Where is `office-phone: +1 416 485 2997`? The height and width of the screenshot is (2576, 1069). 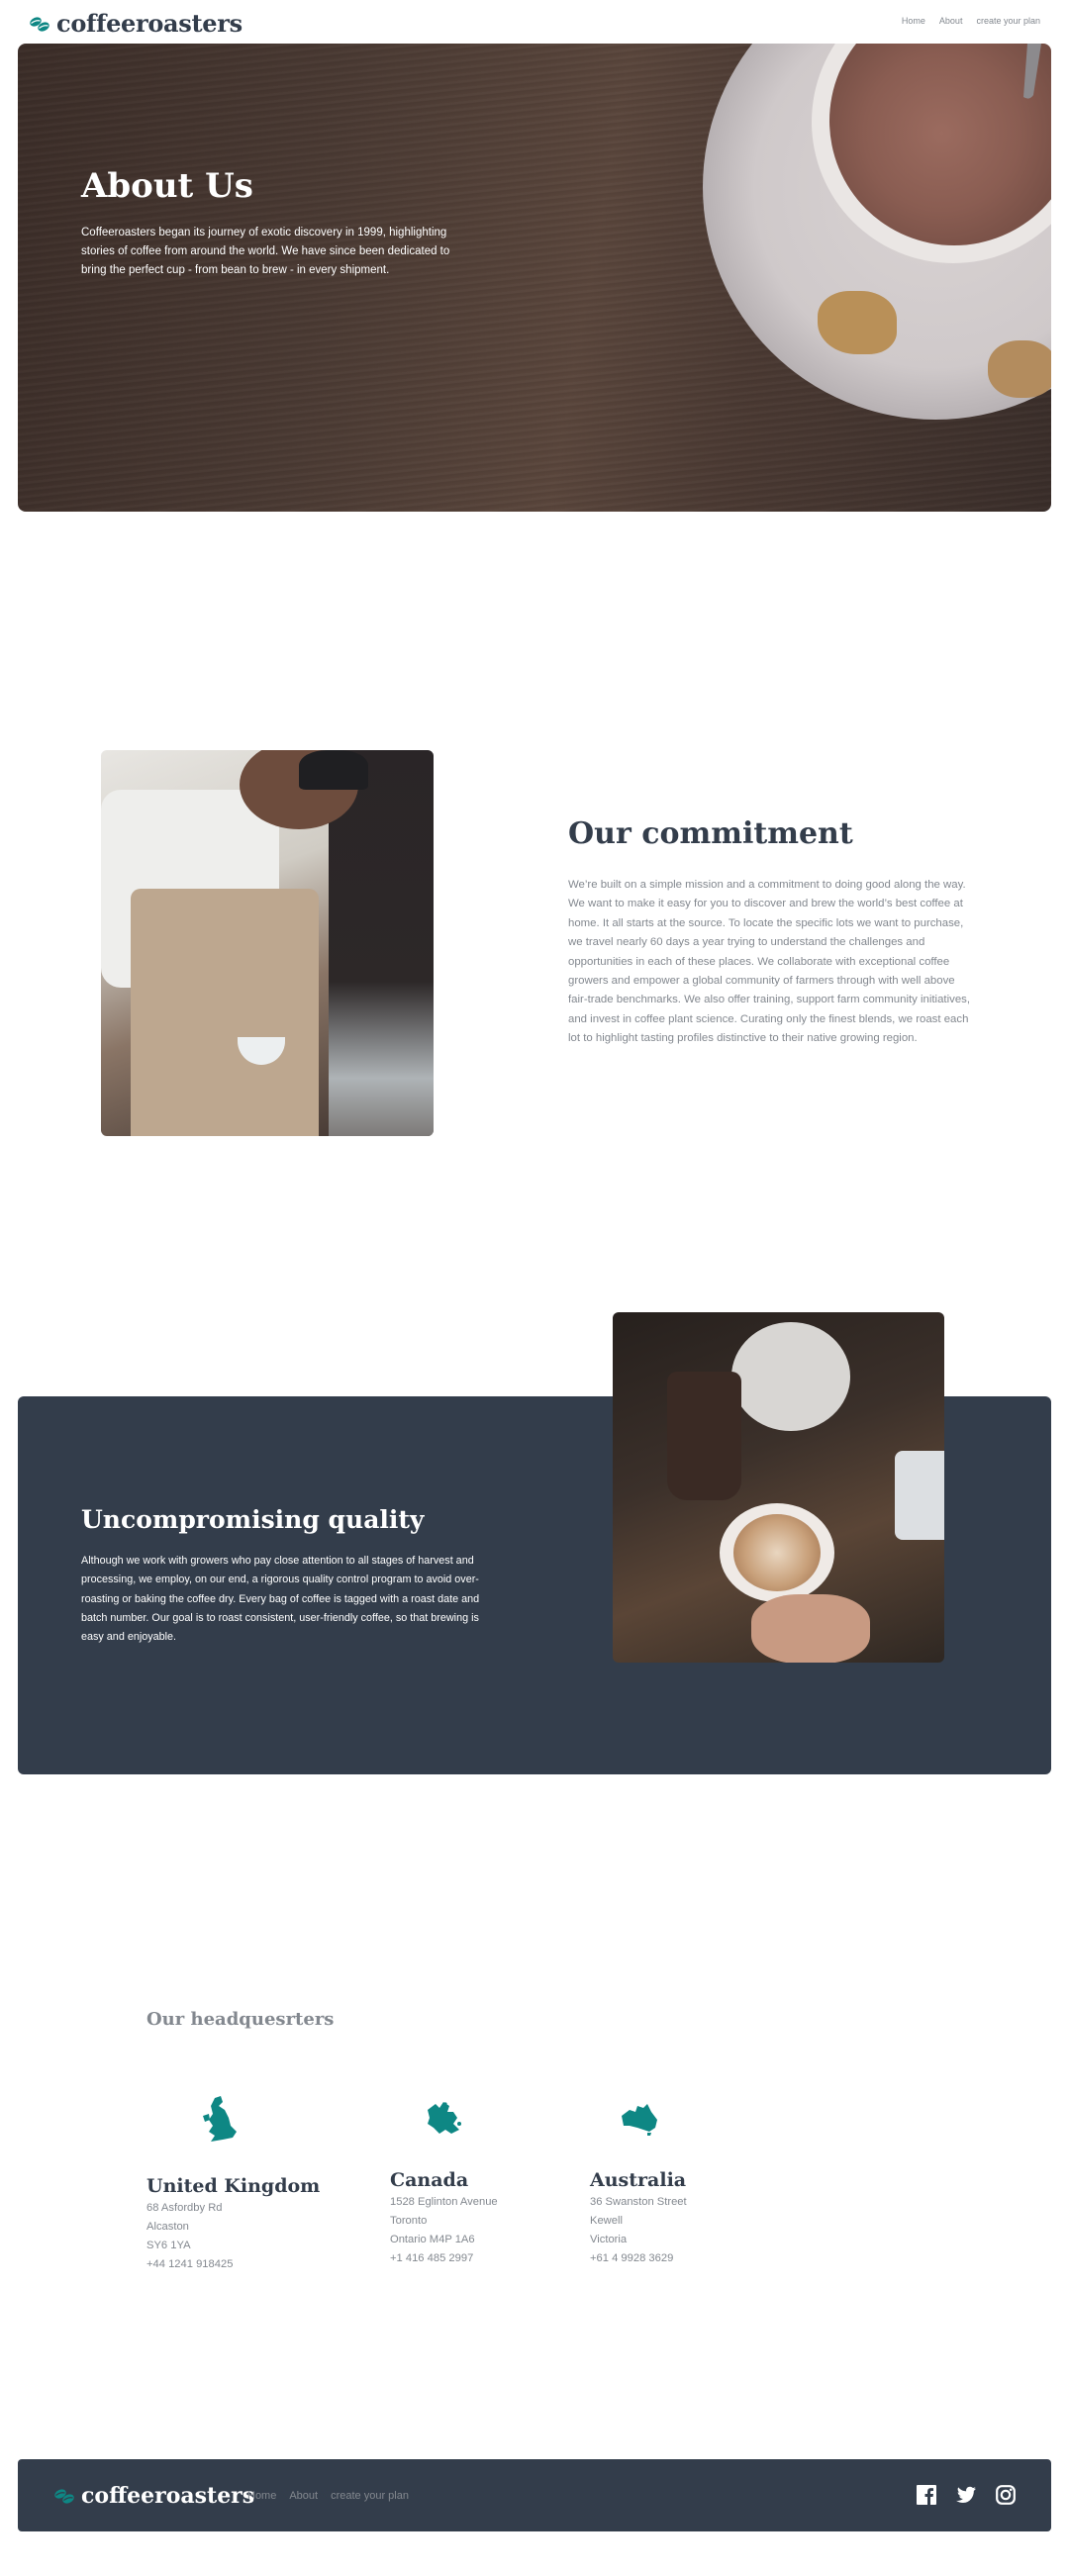
office-phone: +1 416 485 2997 is located at coordinates (432, 2258).